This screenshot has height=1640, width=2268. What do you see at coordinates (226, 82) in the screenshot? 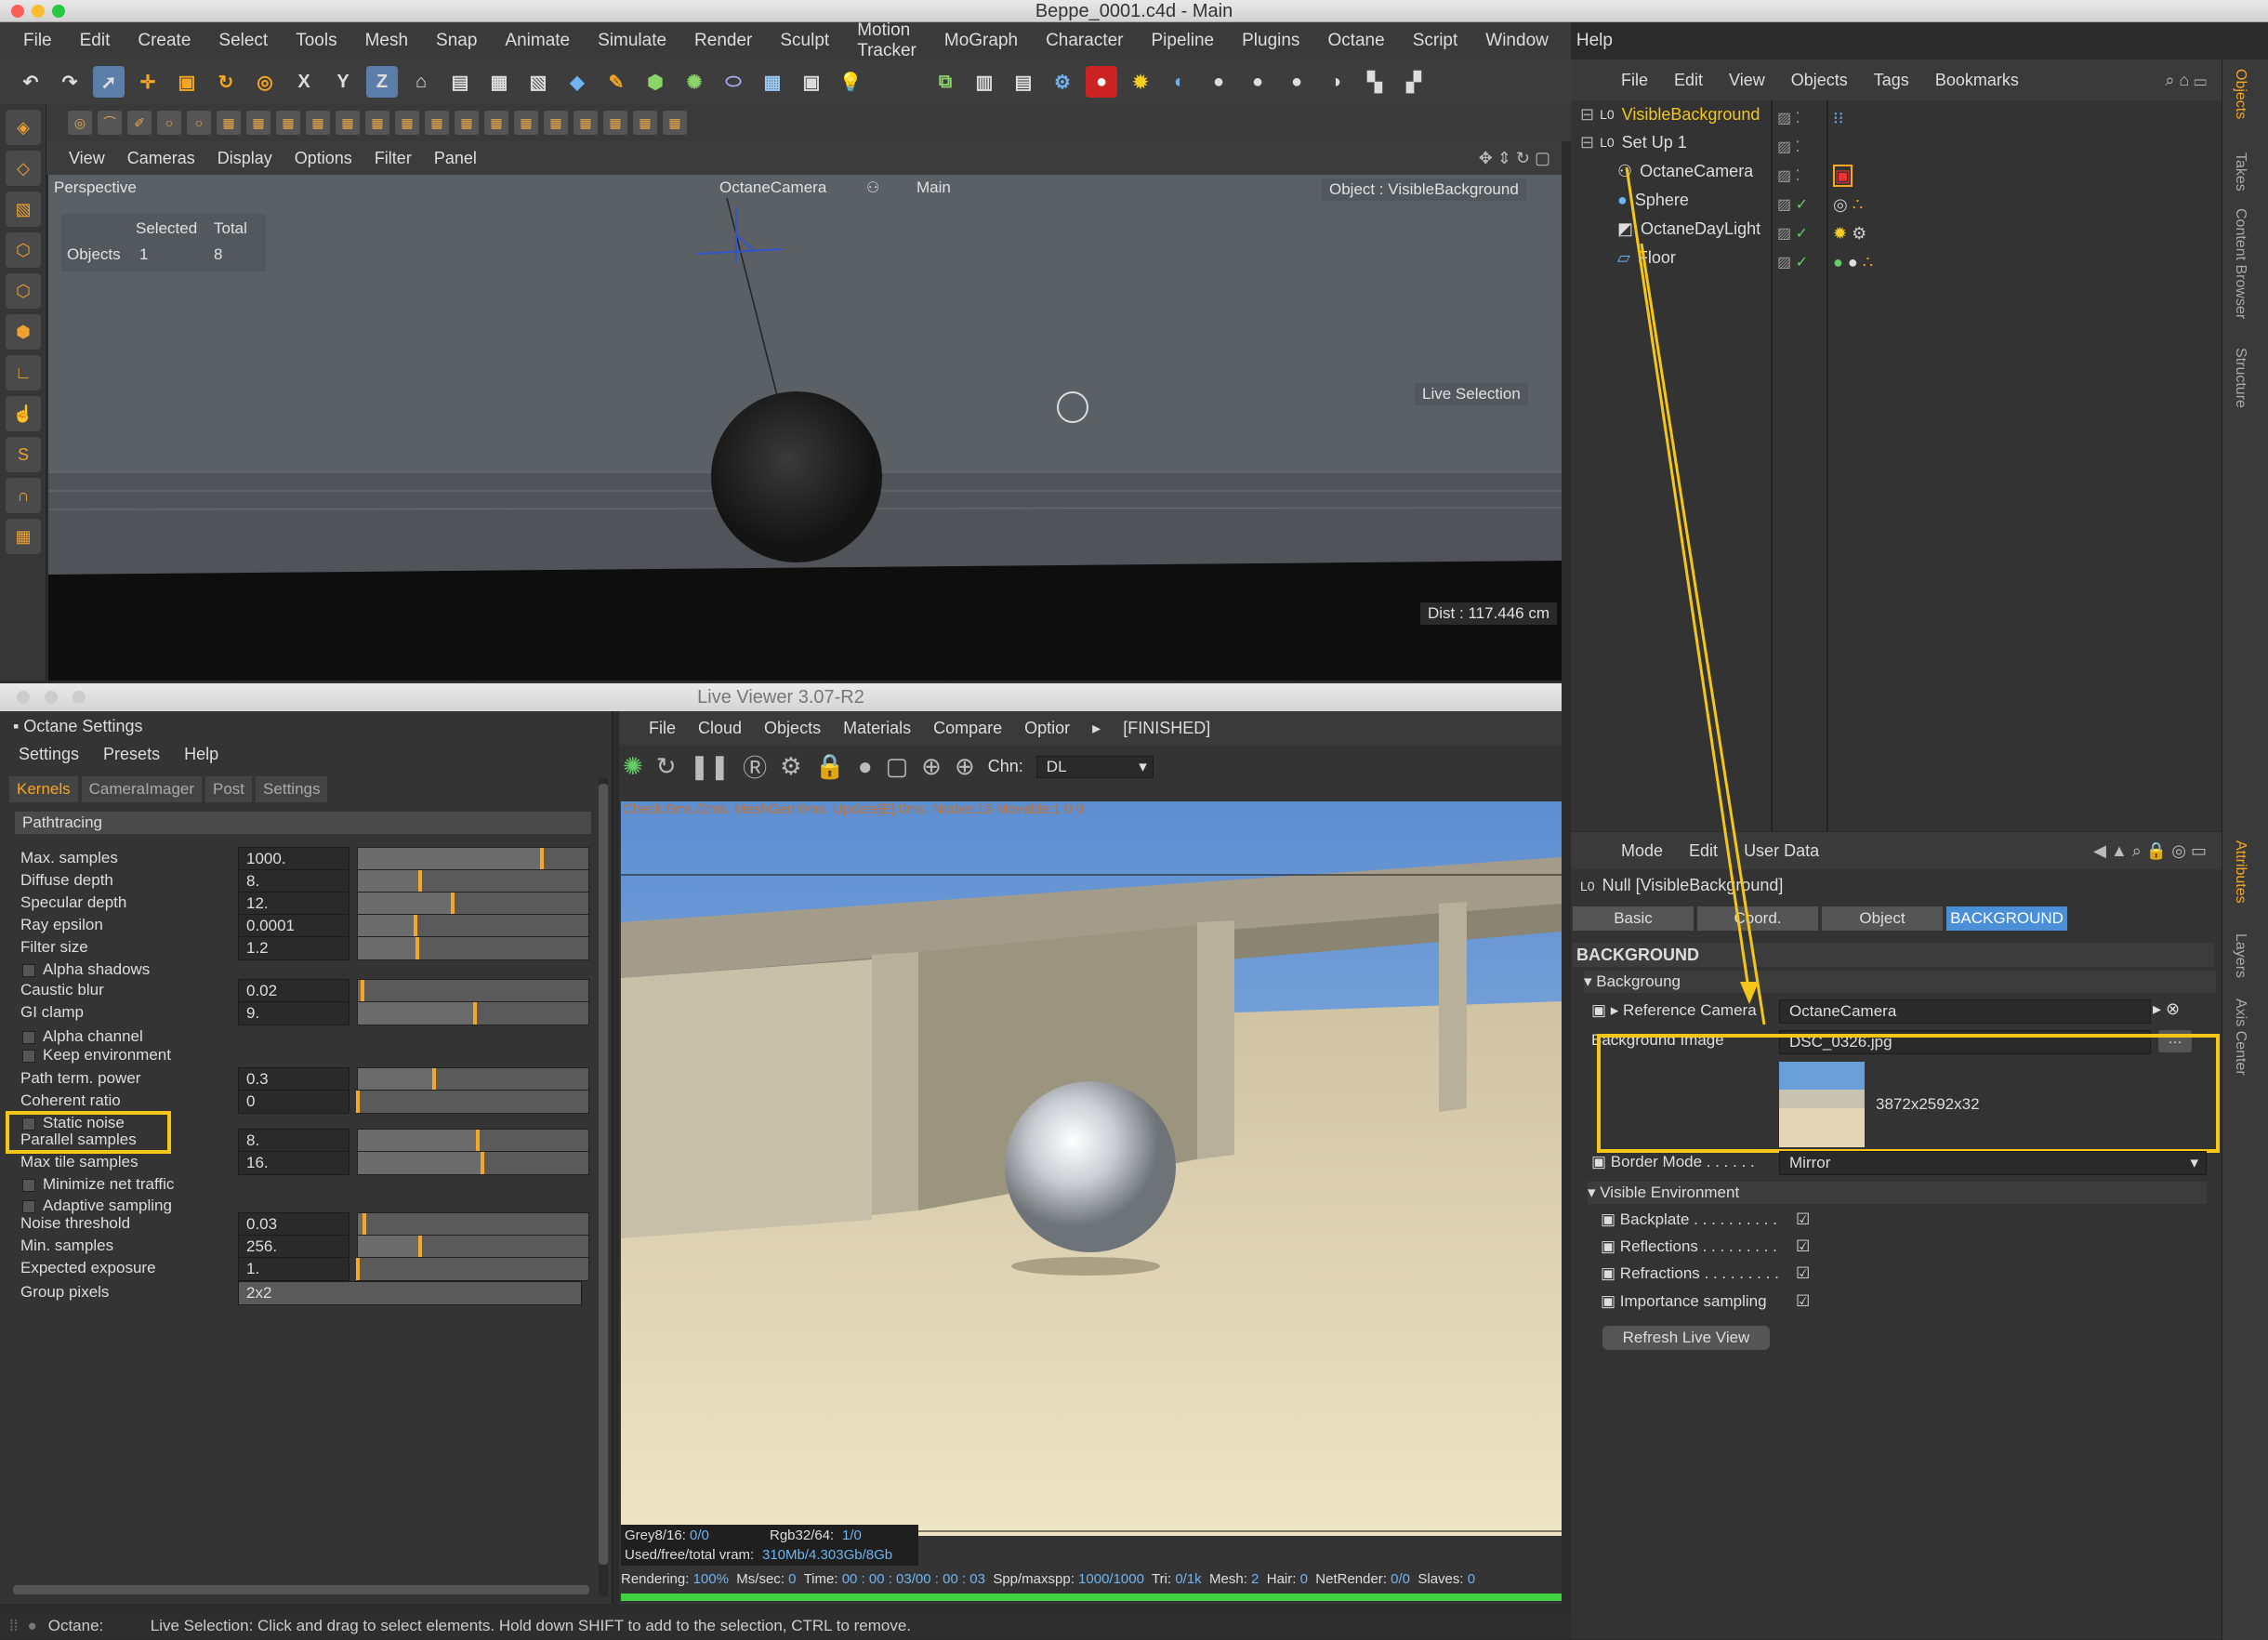
I see `rotate-tool-icon: ↻` at bounding box center [226, 82].